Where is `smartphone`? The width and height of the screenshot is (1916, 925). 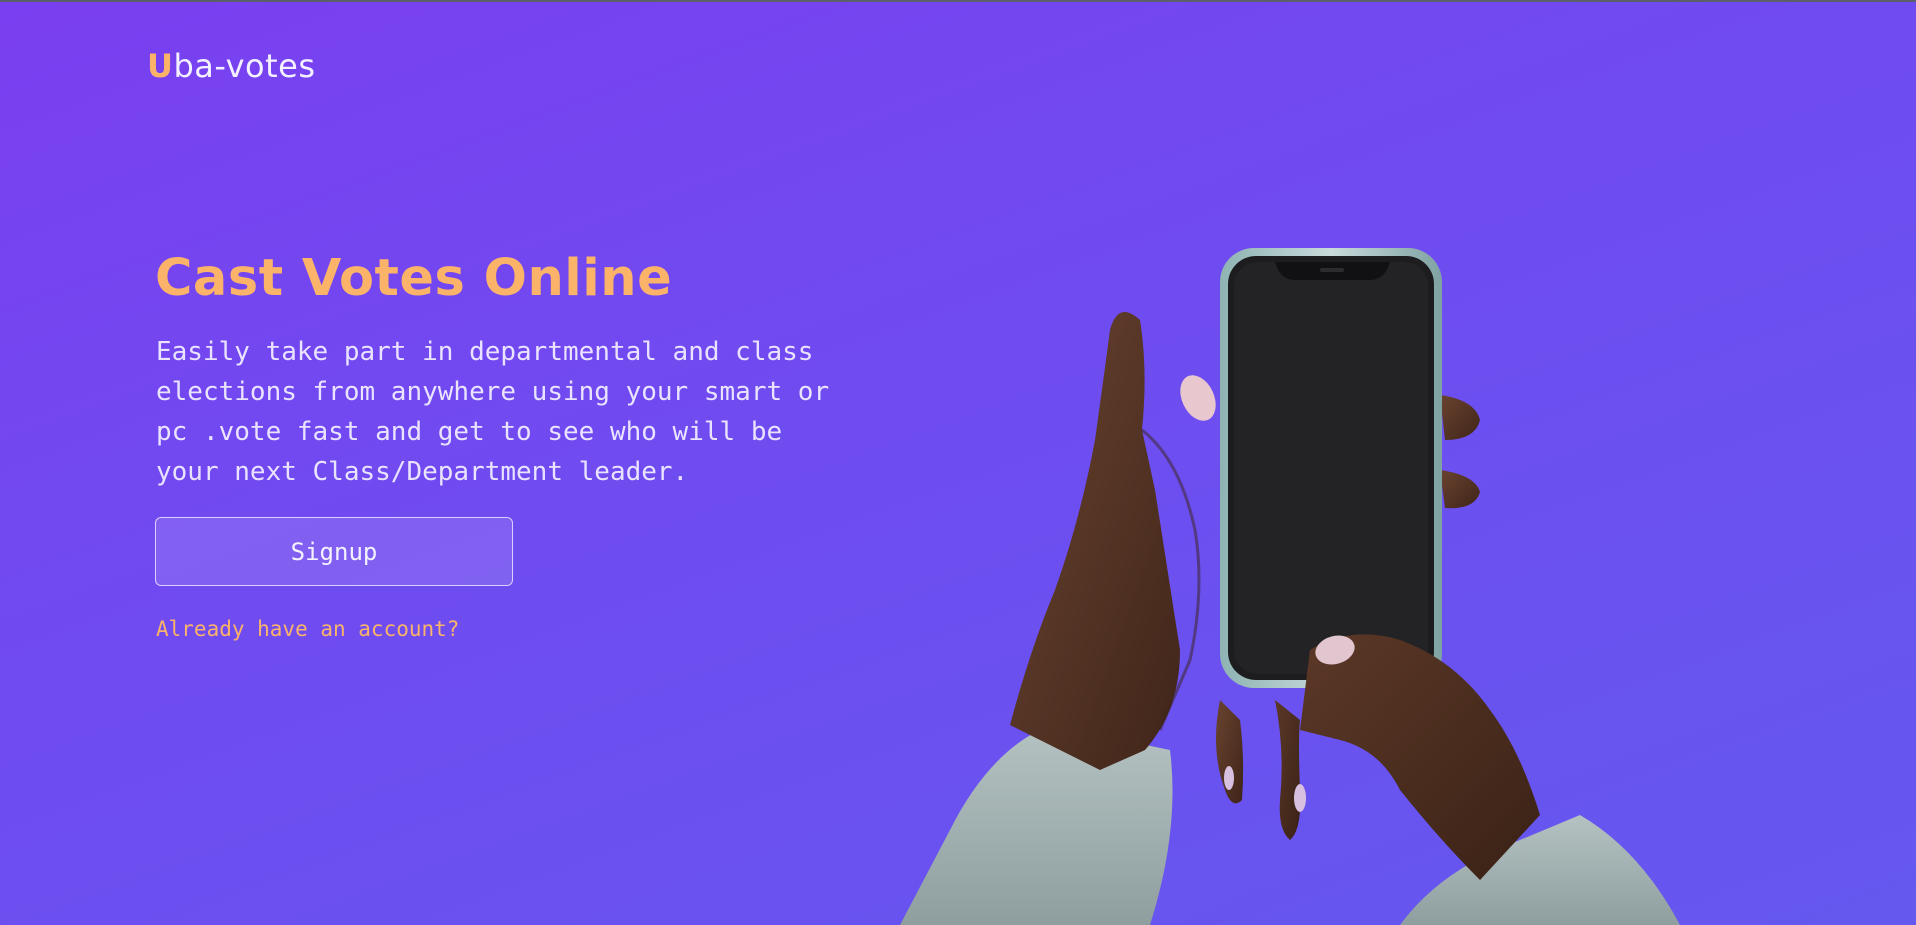 smartphone is located at coordinates (1331, 468).